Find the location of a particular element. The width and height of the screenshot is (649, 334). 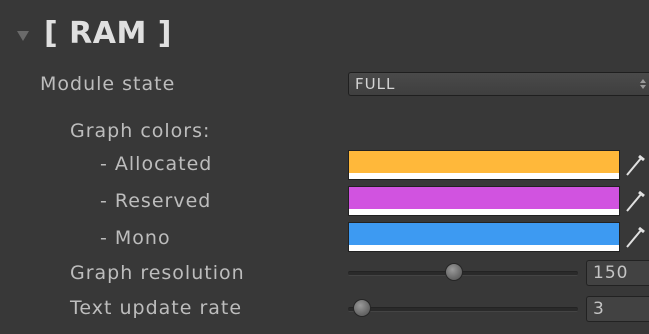

reserved-color-fill is located at coordinates (484, 198).